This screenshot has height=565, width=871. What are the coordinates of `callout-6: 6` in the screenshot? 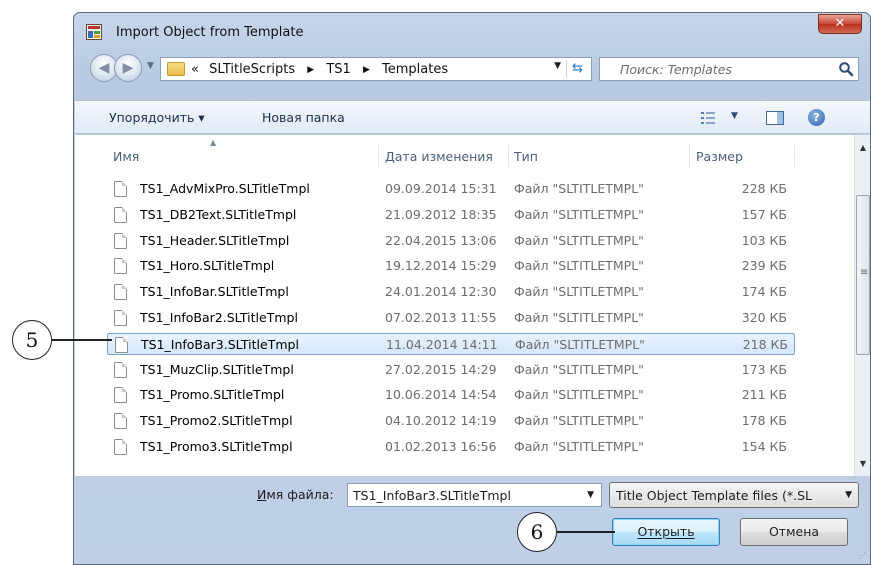 It's located at (537, 532).